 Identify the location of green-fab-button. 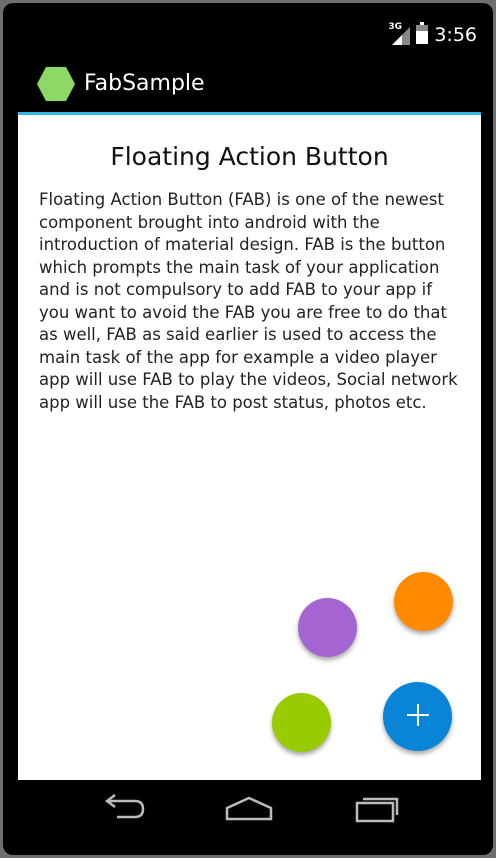
(301, 722).